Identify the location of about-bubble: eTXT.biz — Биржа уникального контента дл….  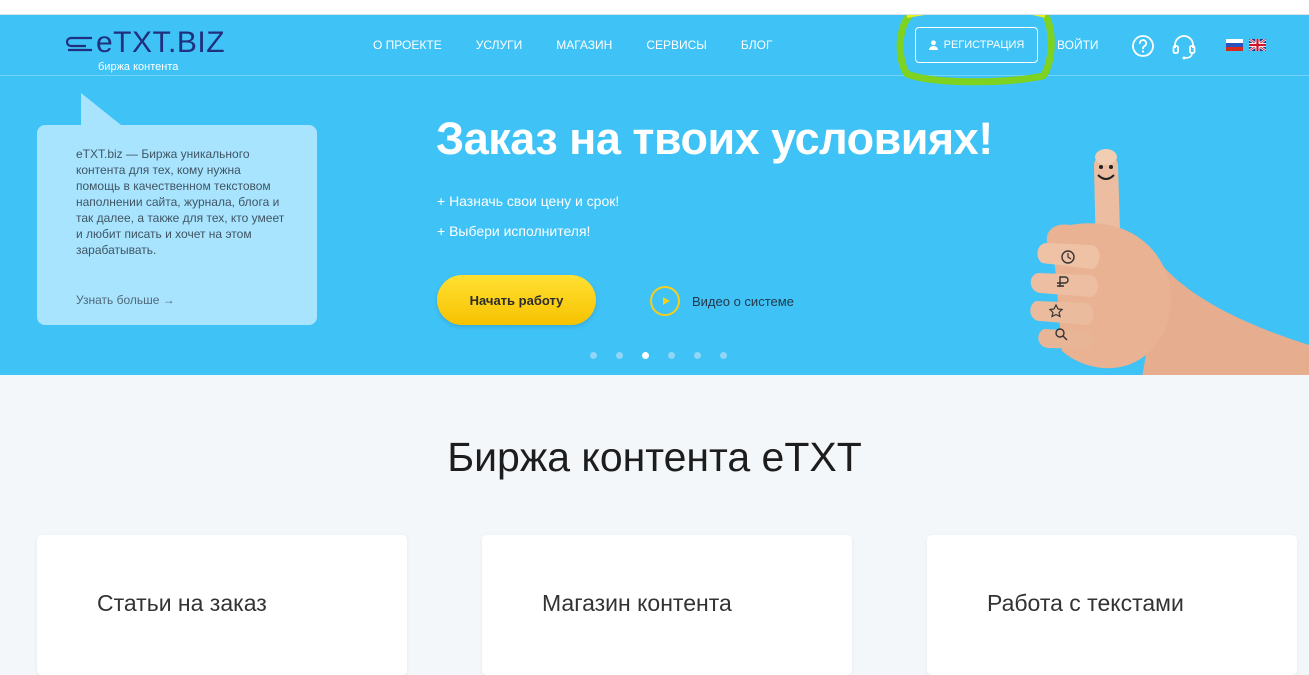
(177, 209).